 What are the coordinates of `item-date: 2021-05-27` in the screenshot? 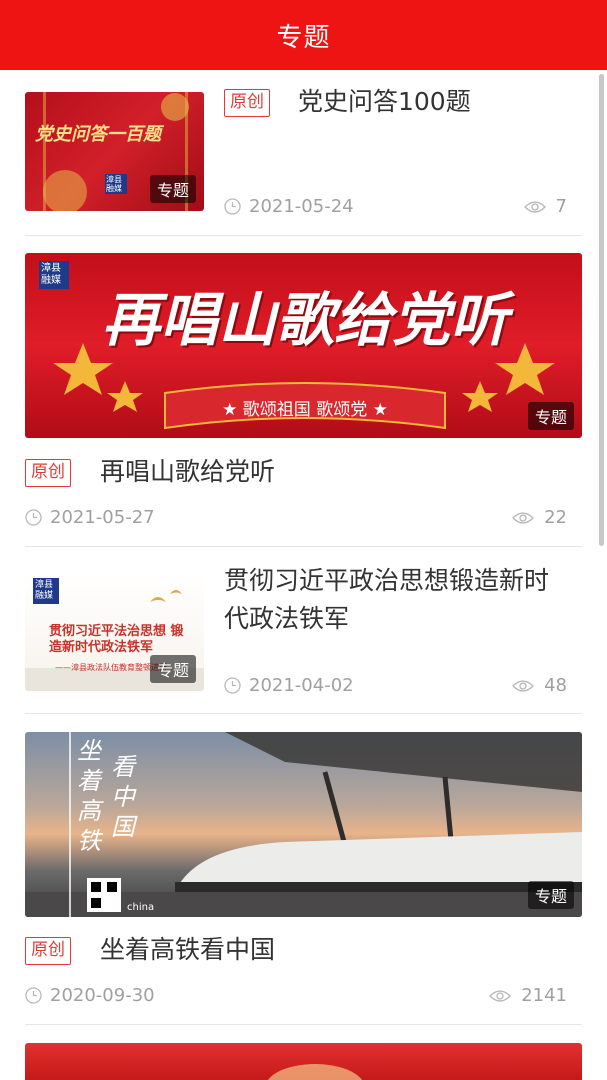 It's located at (90, 517).